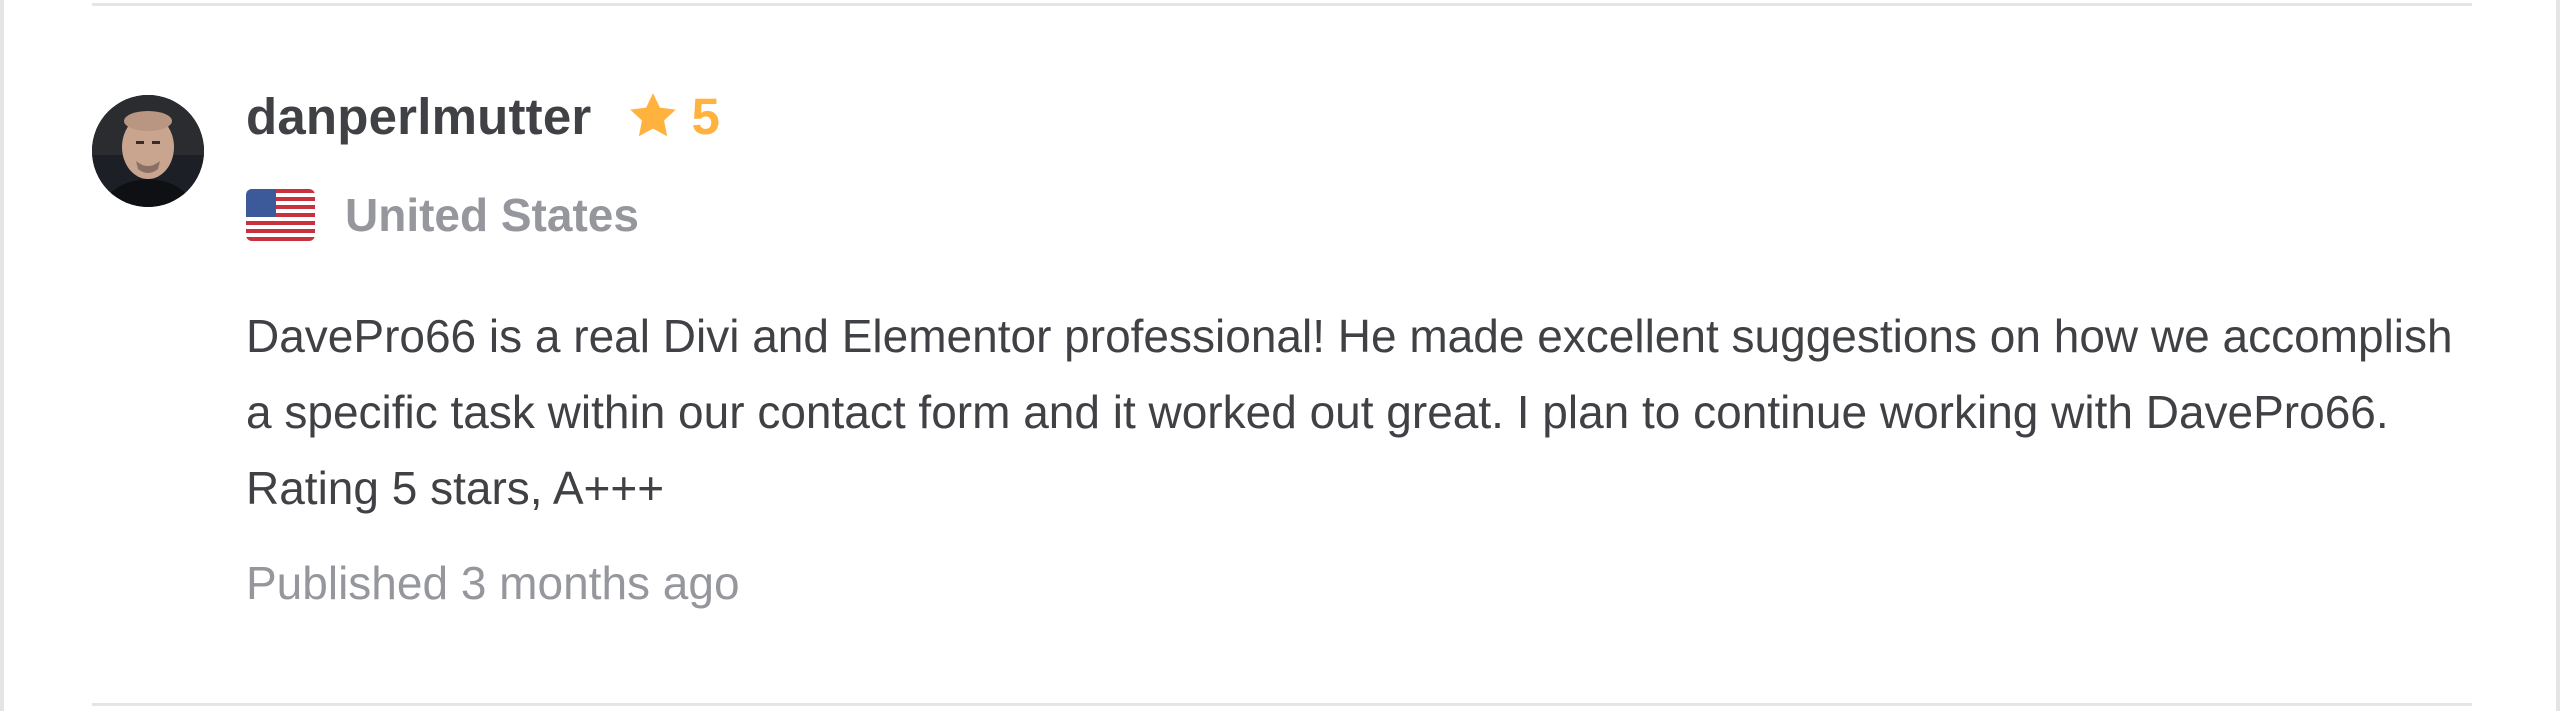 This screenshot has height=711, width=2560. Describe the element at coordinates (418, 116) in the screenshot. I see `username: danperlmutter` at that location.